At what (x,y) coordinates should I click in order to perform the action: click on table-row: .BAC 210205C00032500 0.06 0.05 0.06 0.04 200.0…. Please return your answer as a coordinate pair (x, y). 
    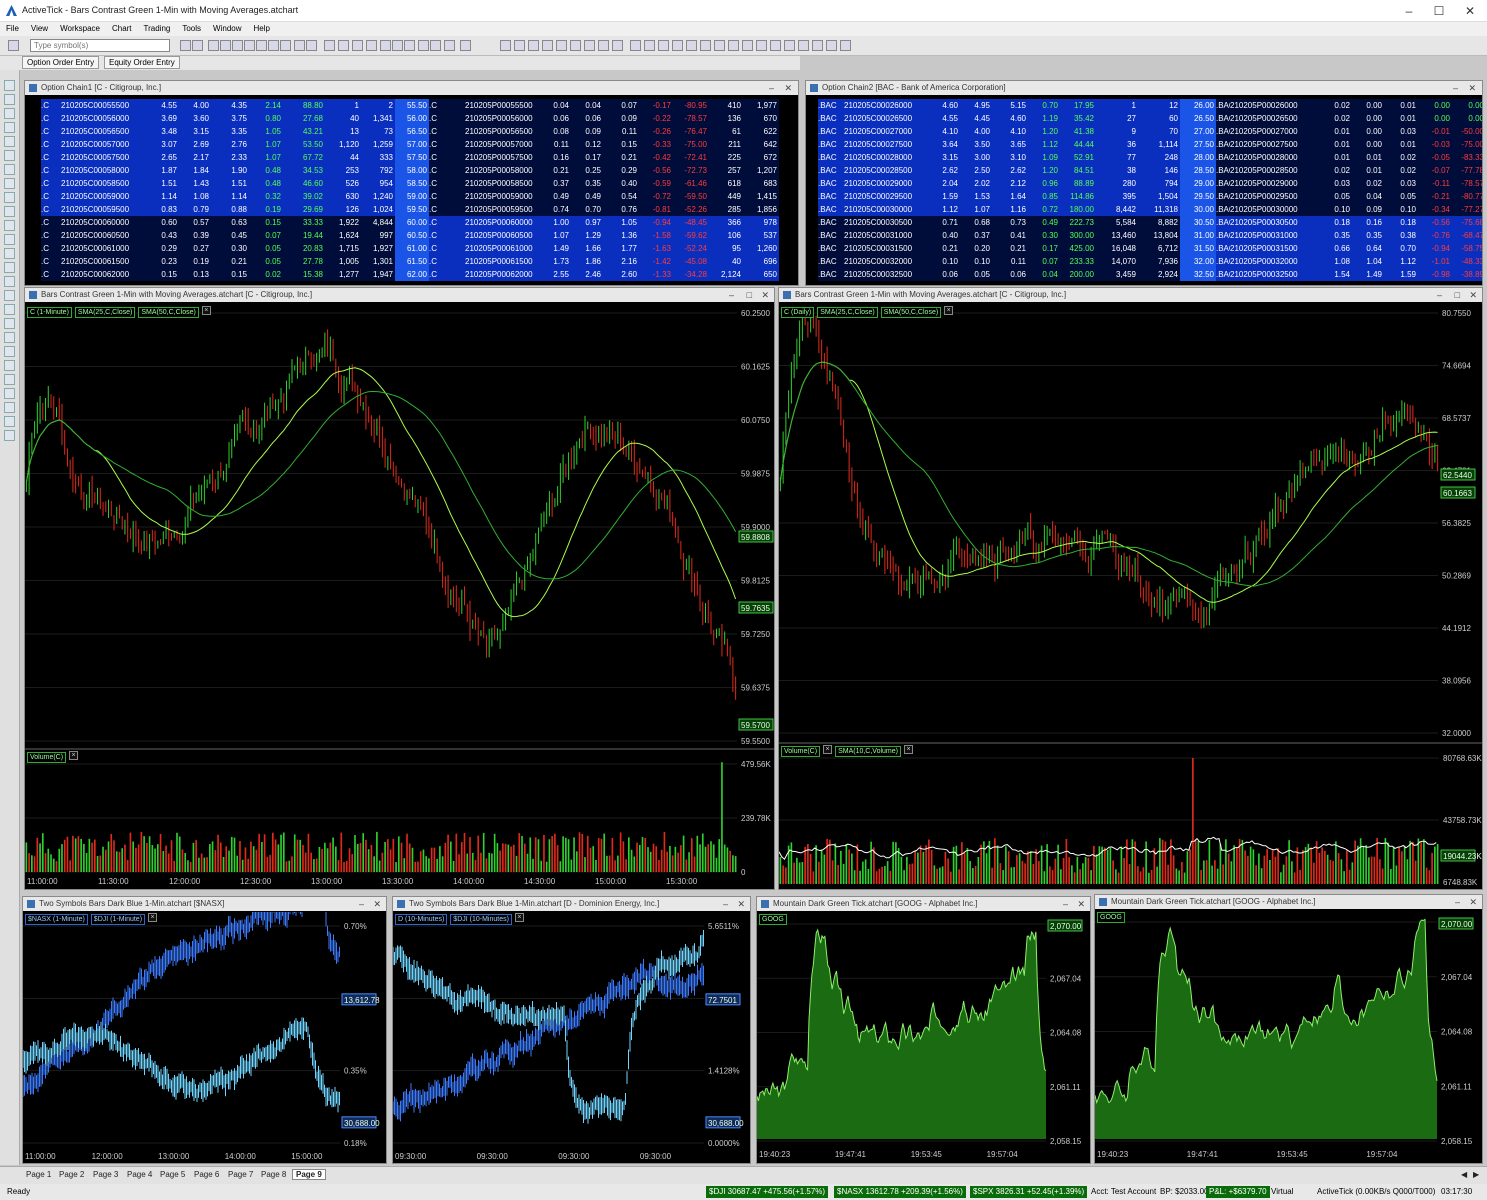
    Looking at the image, I should click on (1144, 274).